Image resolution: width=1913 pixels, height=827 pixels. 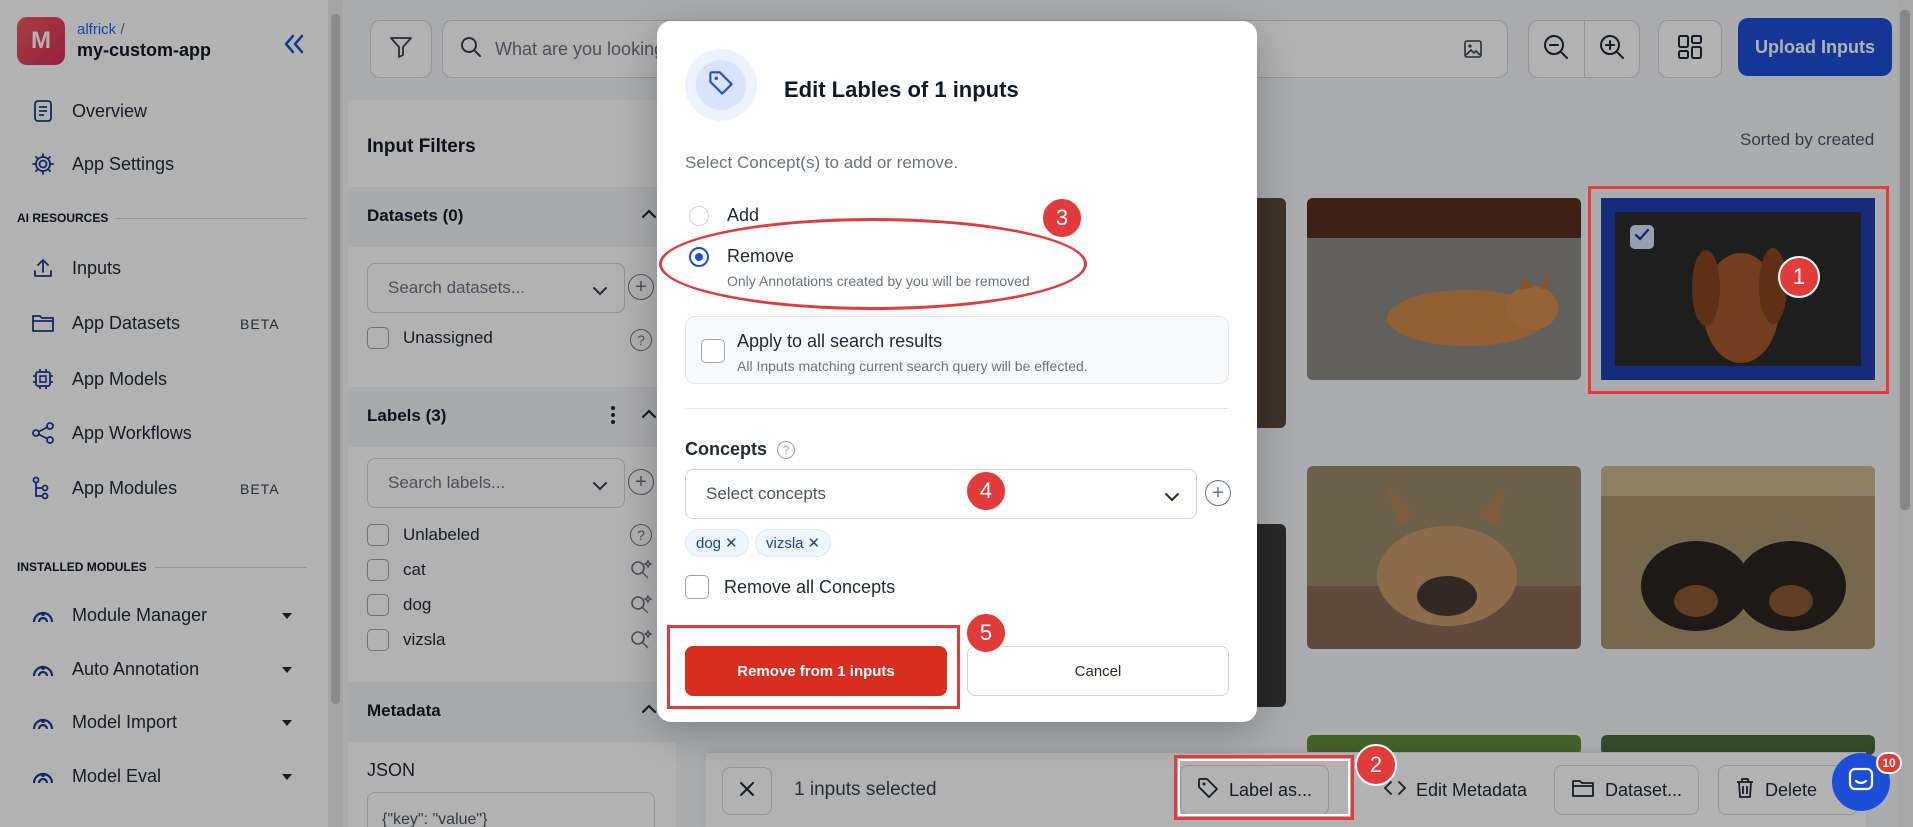 I want to click on tag-icon, so click(x=721, y=85).